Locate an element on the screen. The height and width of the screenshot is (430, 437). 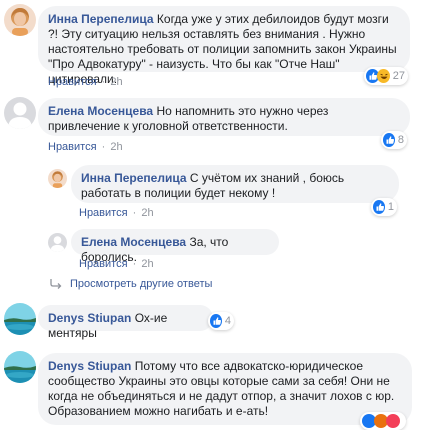
reply-bubble: Елена Мосенцева За, что боролись. is located at coordinates (175, 246).